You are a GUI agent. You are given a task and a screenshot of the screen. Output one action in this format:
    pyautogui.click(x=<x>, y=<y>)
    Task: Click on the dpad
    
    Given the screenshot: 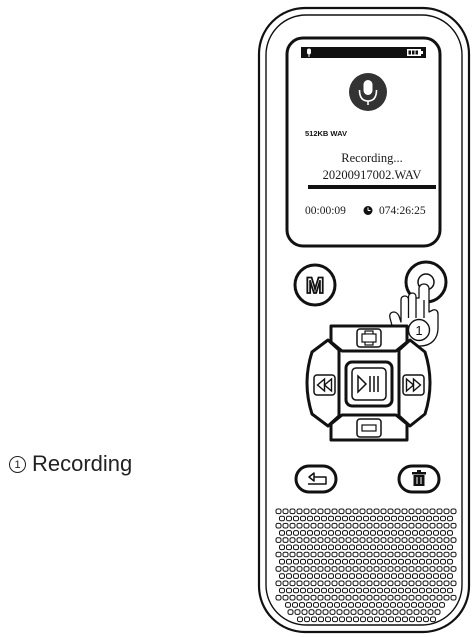 What is the action you would take?
    pyautogui.click(x=368, y=383)
    